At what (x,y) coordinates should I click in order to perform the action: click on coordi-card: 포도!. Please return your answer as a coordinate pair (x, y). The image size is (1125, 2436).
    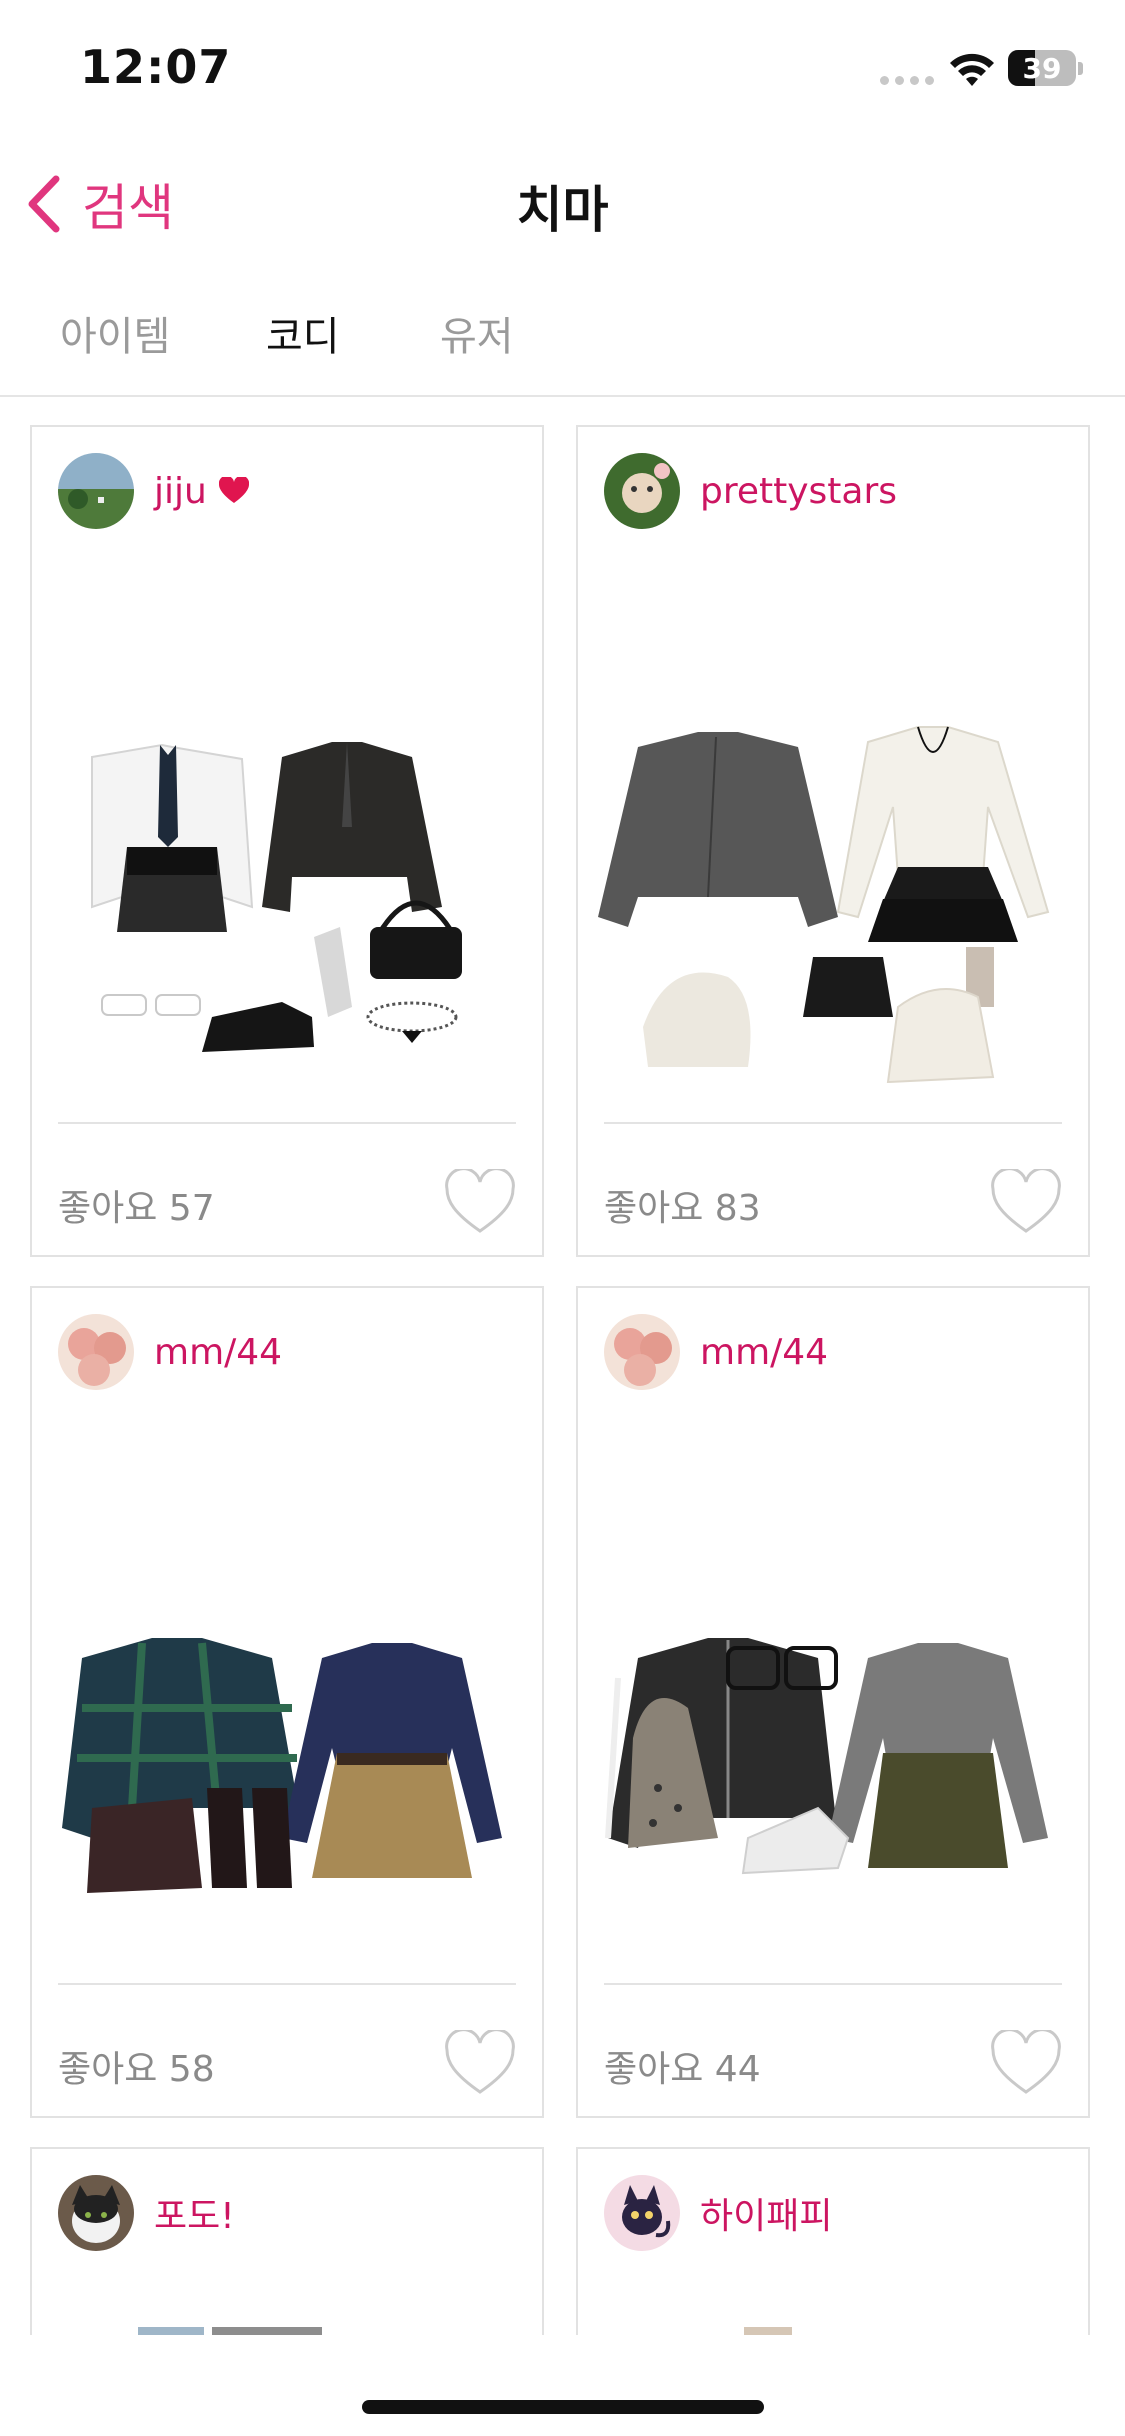
    Looking at the image, I should click on (287, 2241).